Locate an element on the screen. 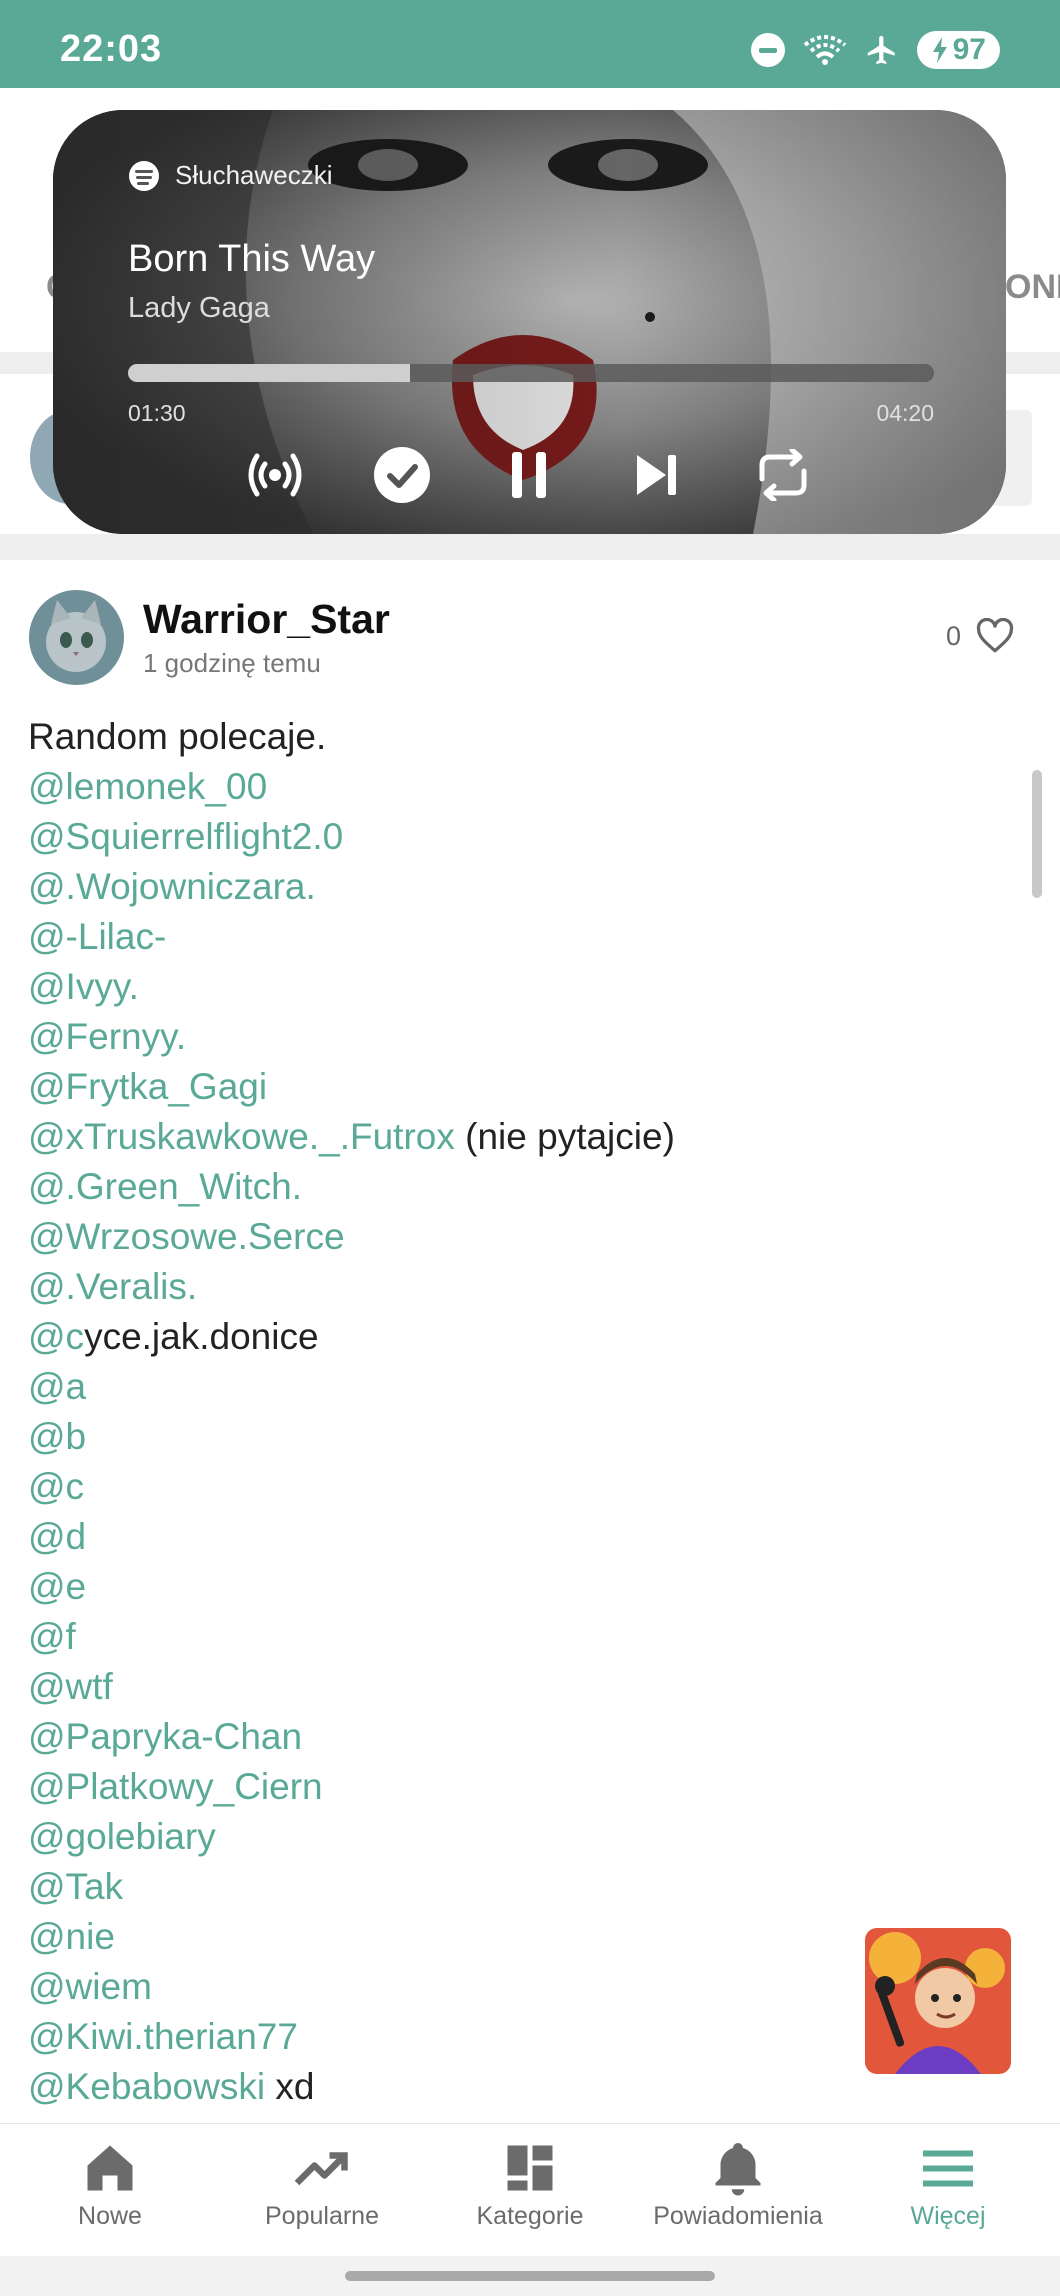 This screenshot has height=2296, width=1060. nav-label: Więcej is located at coordinates (948, 2216).